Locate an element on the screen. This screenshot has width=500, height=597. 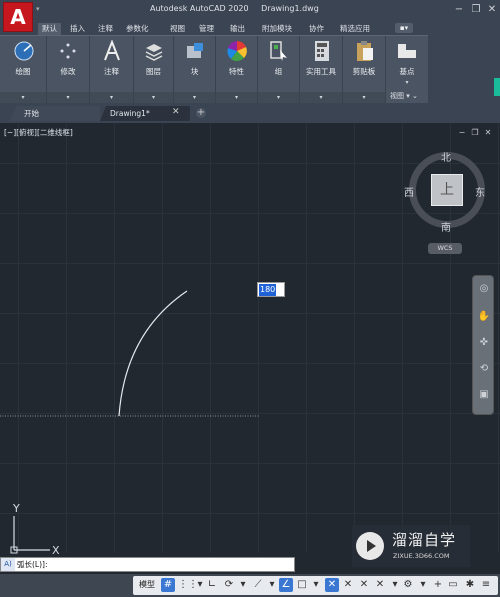
ribbon-group-block: 块 ▾ is located at coordinates (195, 70).